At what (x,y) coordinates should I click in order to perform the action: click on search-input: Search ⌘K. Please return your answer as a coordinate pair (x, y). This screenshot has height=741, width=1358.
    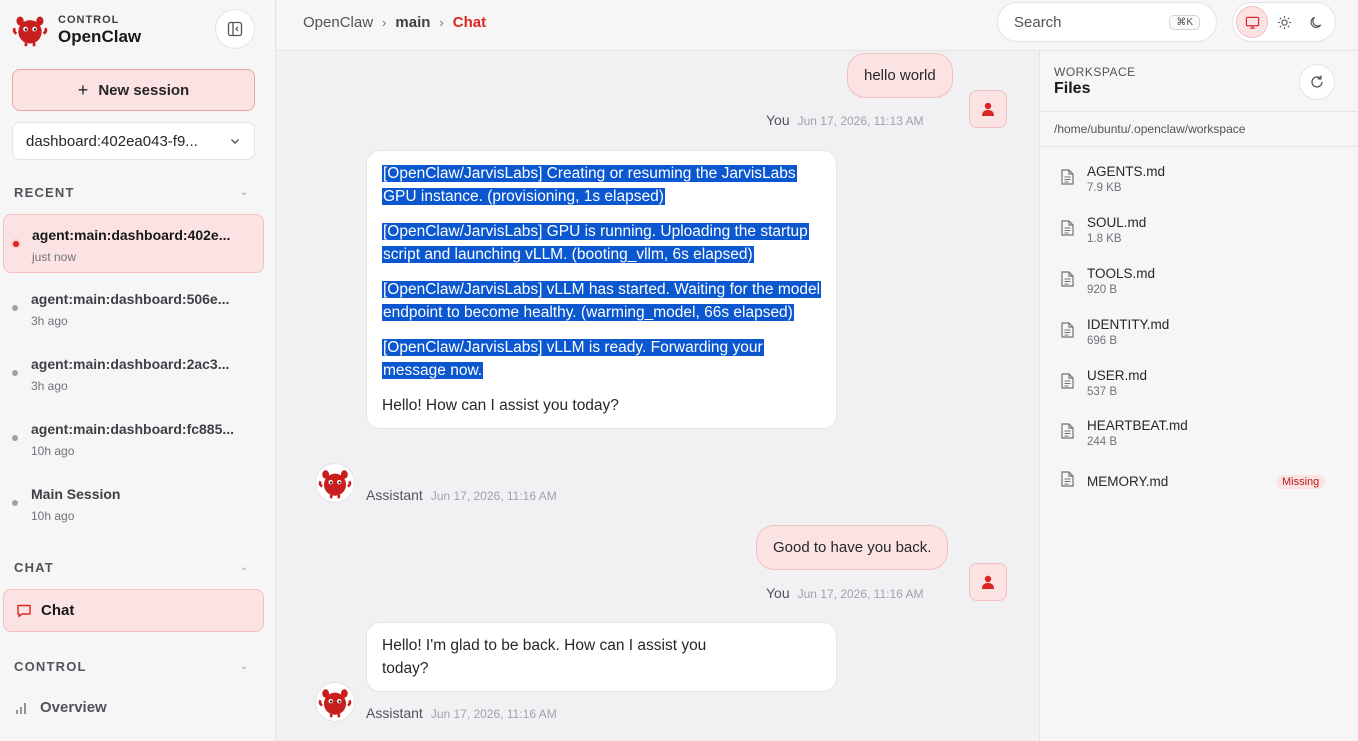
    Looking at the image, I should click on (1107, 22).